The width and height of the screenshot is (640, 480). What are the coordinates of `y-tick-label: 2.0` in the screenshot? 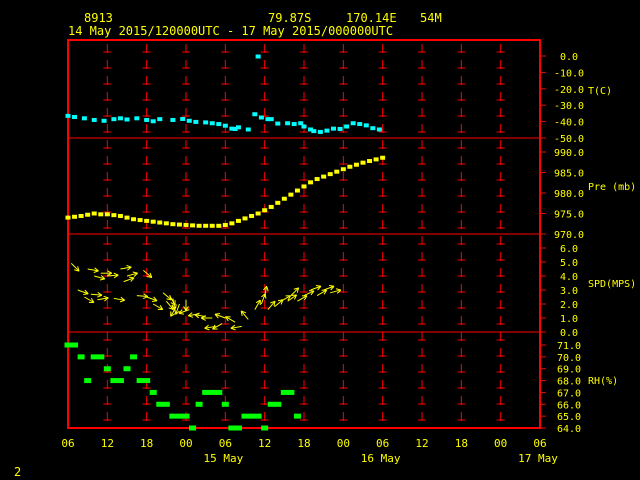 It's located at (569, 305).